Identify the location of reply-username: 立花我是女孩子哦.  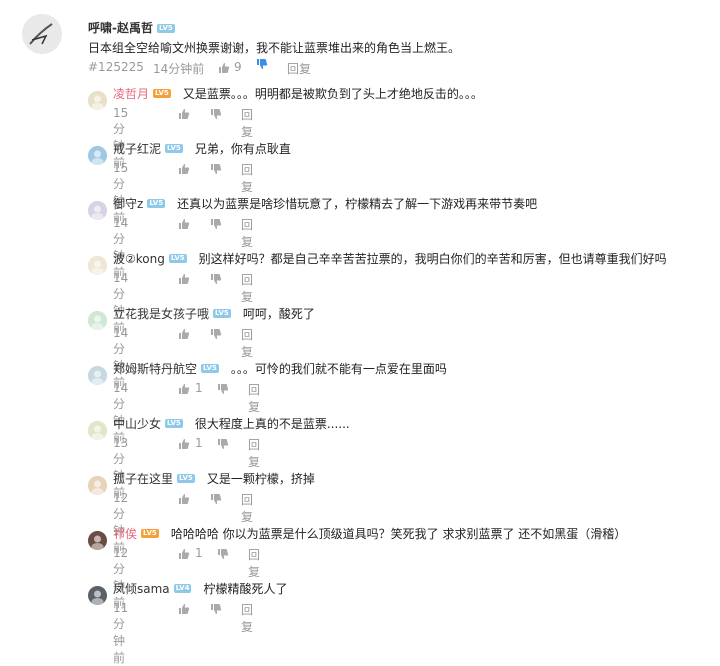
(161, 313).